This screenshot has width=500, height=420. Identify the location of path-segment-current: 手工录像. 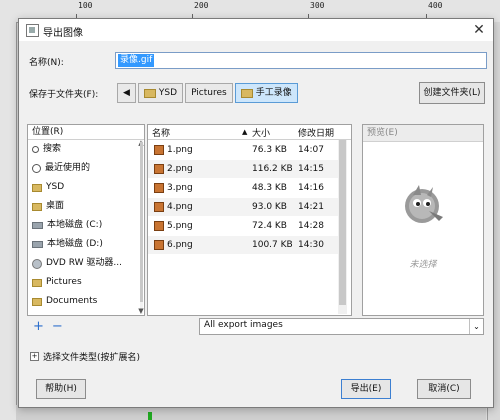
(266, 93).